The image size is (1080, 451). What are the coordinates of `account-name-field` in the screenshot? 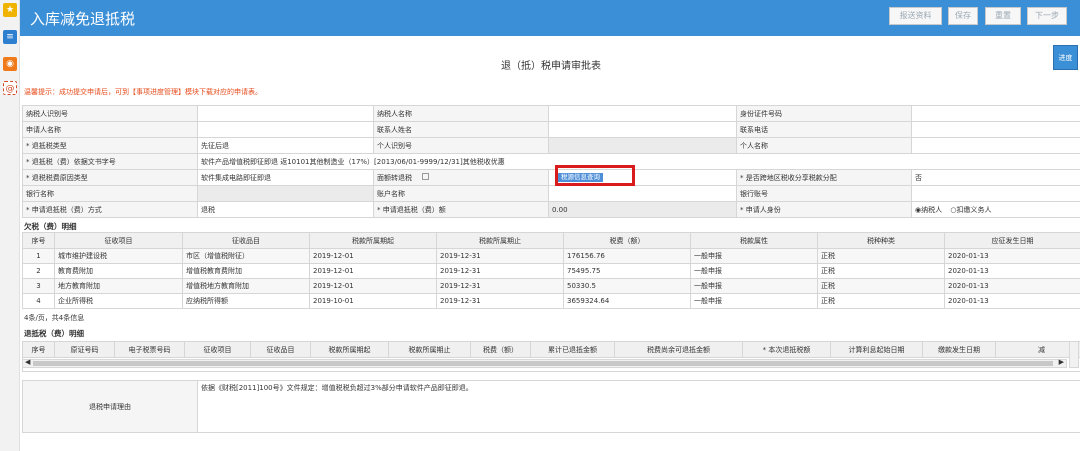 It's located at (642, 193).